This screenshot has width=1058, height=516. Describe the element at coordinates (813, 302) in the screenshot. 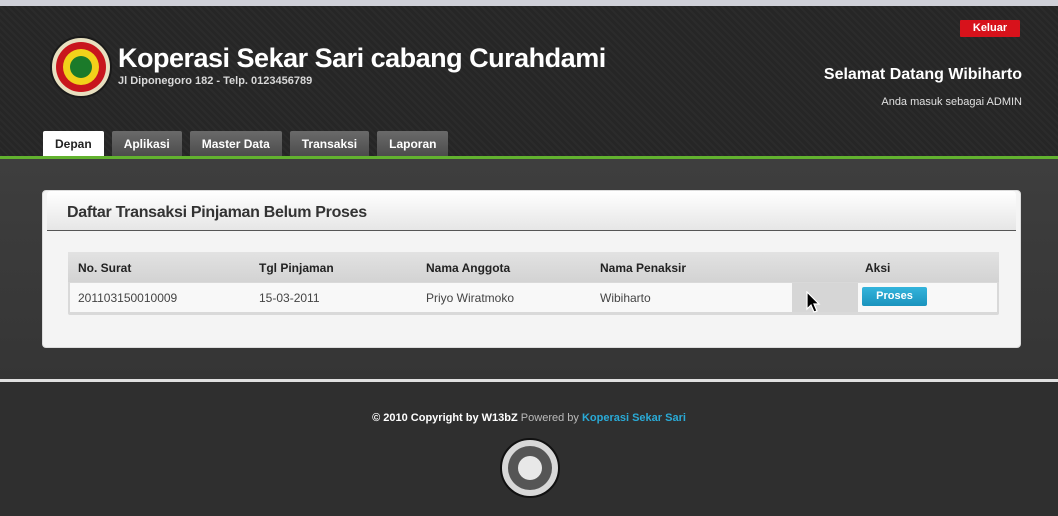

I see `mouse-cursor-icon` at that location.